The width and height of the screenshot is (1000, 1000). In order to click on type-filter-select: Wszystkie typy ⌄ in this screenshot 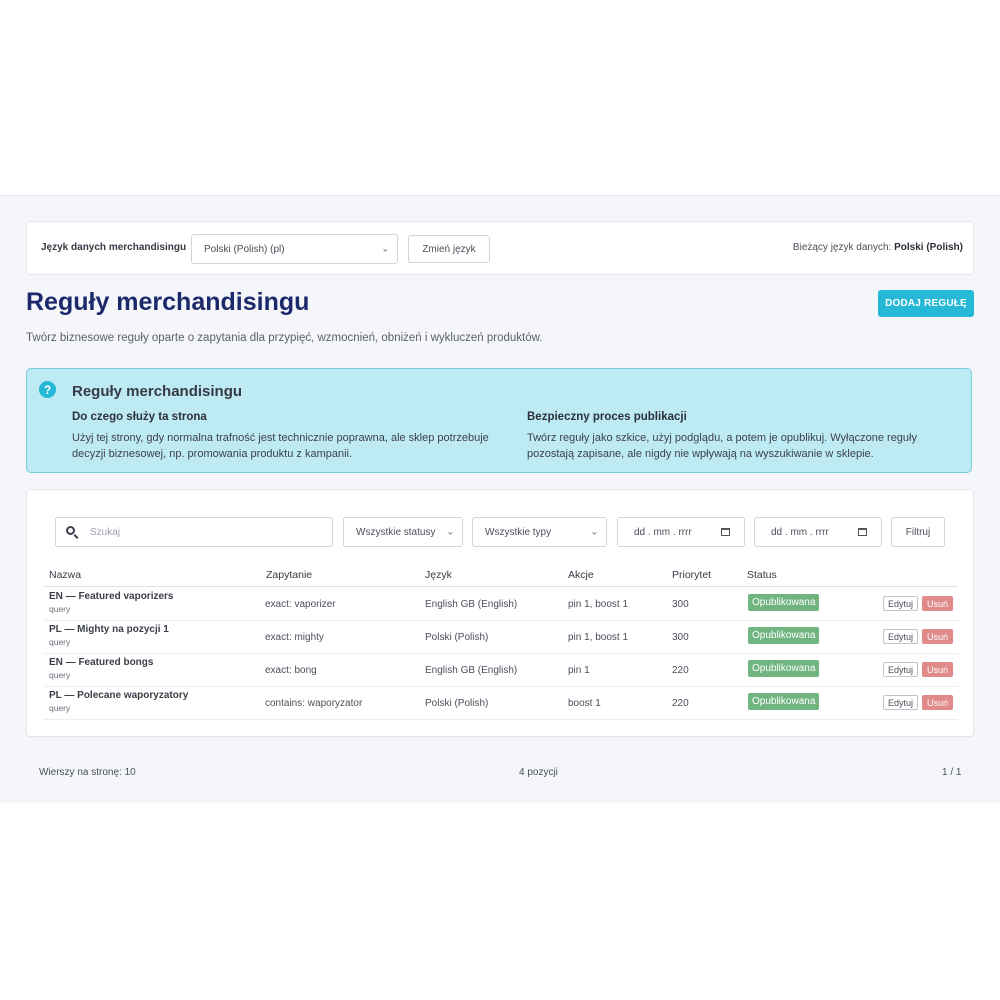, I will do `click(539, 532)`.